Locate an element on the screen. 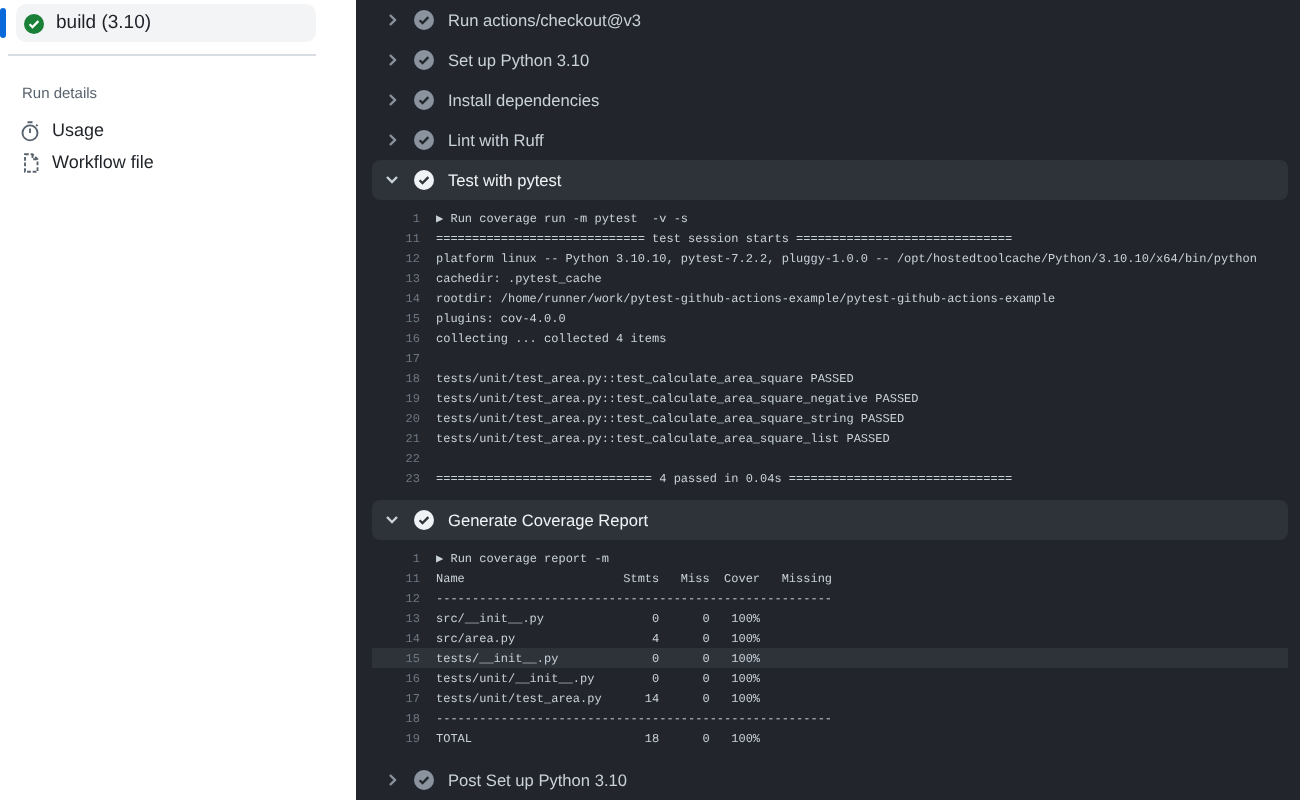  file-icon is located at coordinates (30, 162).